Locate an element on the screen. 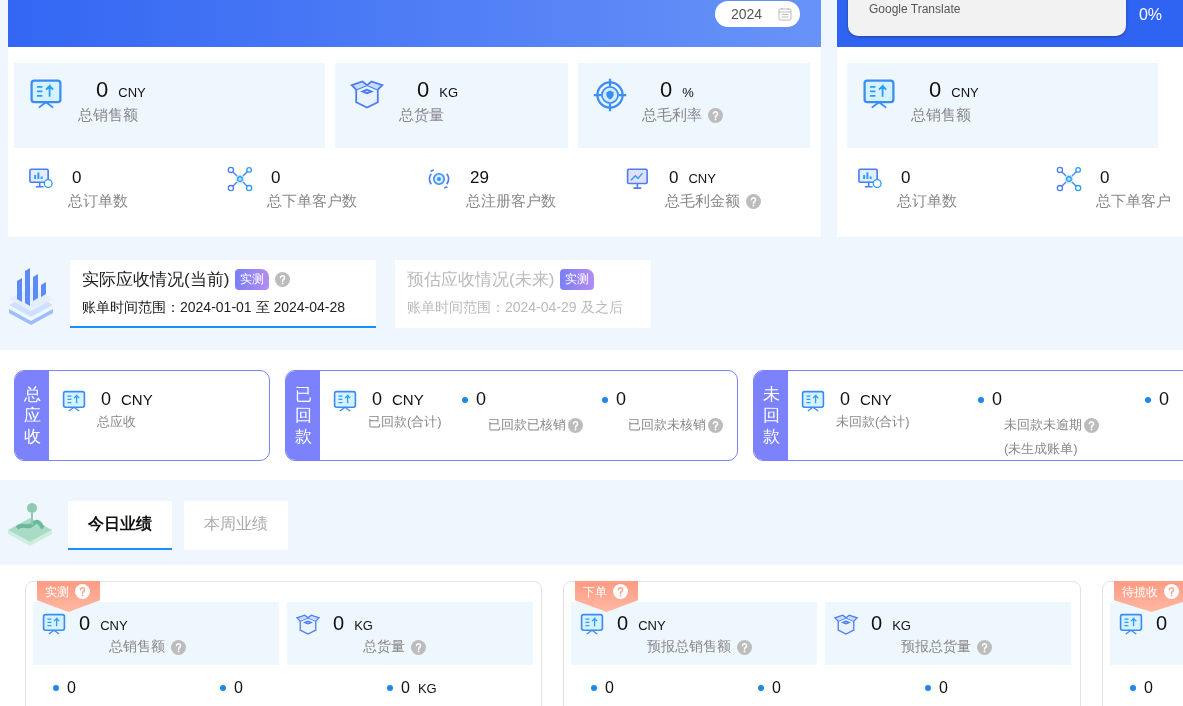 The height and width of the screenshot is (706, 1183). stat-label: 总订单数 is located at coordinates (927, 201).